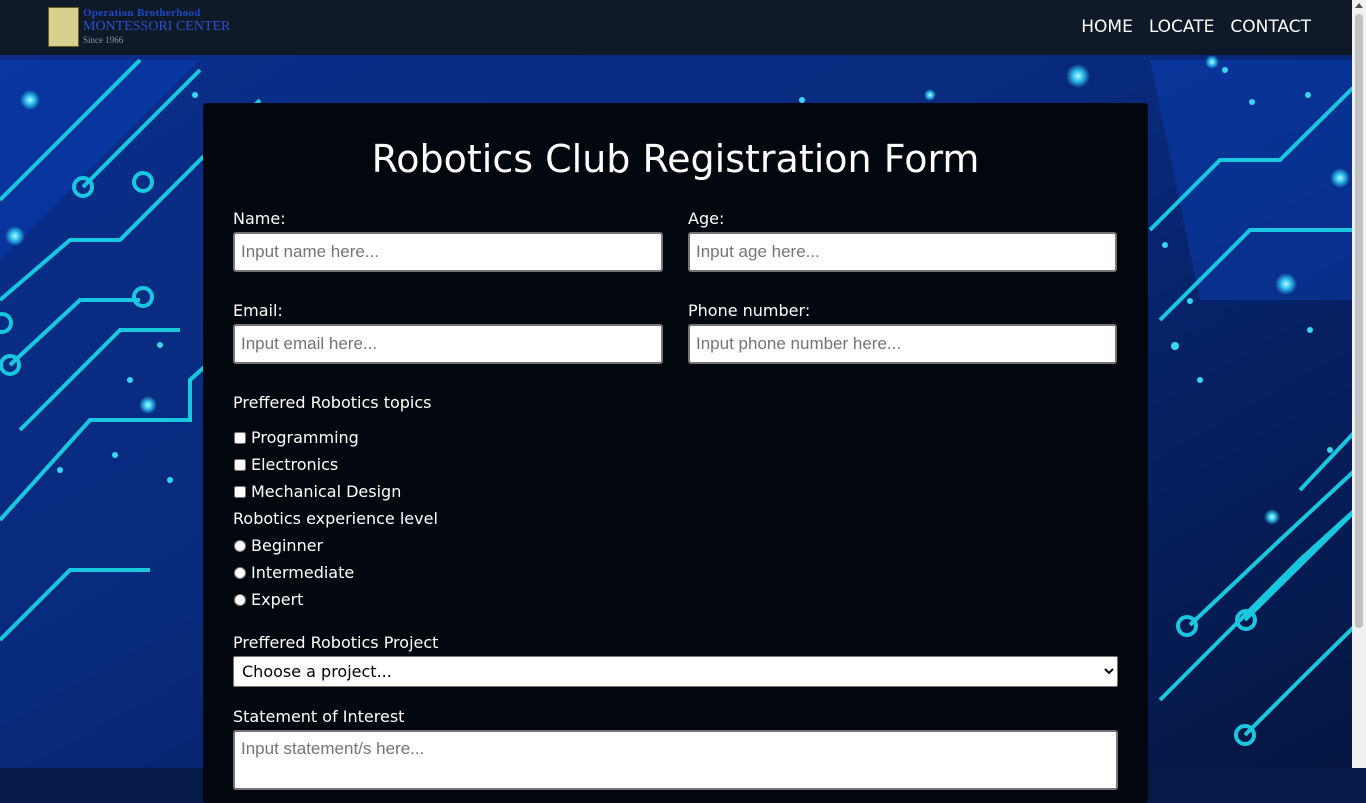  I want to click on statement-input, so click(675, 760).